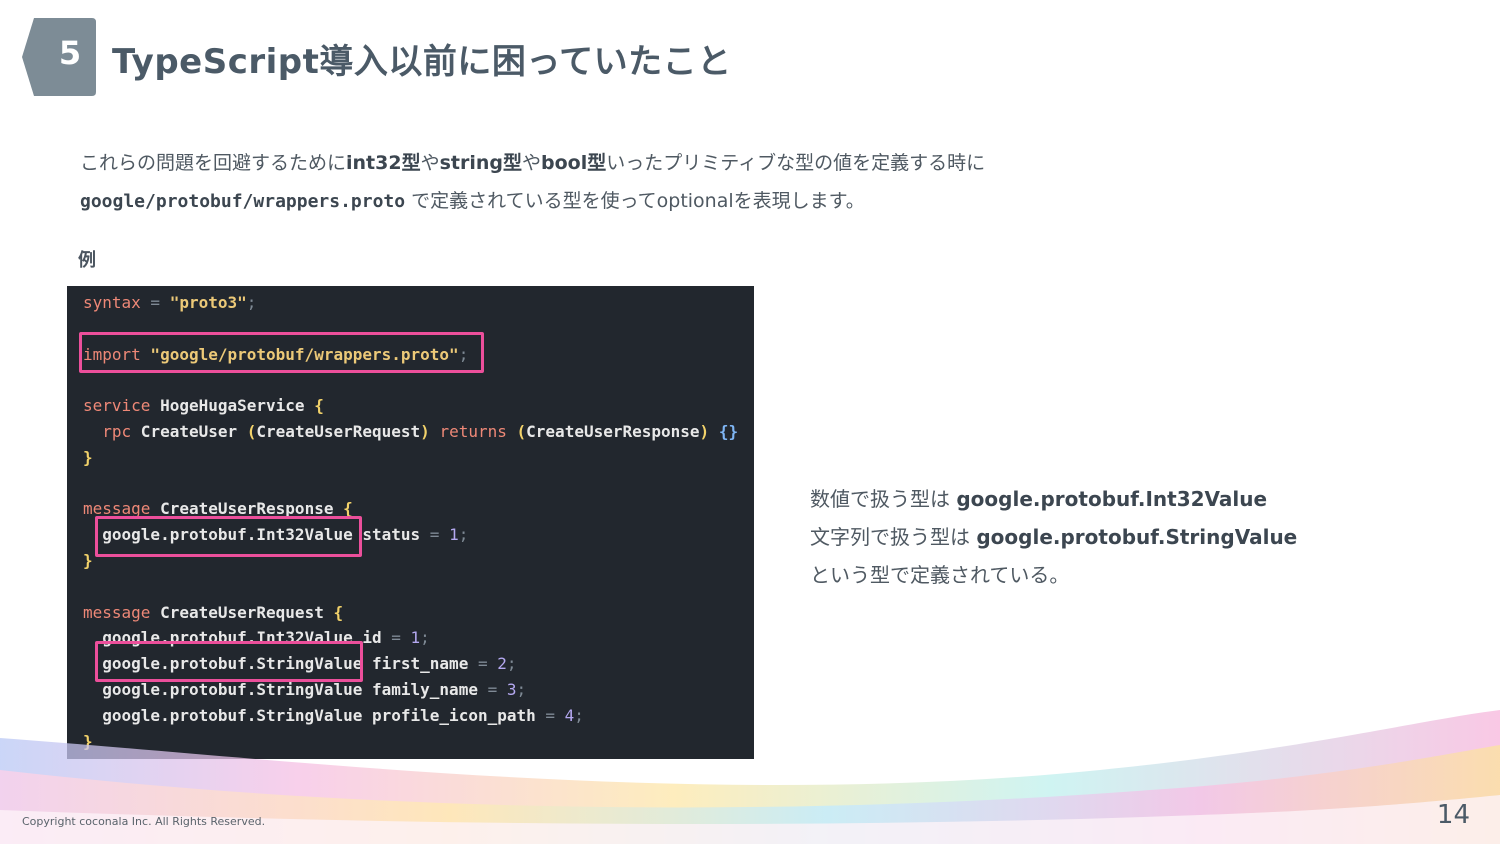 The image size is (1500, 844). I want to click on page-number: 14, so click(1453, 815).